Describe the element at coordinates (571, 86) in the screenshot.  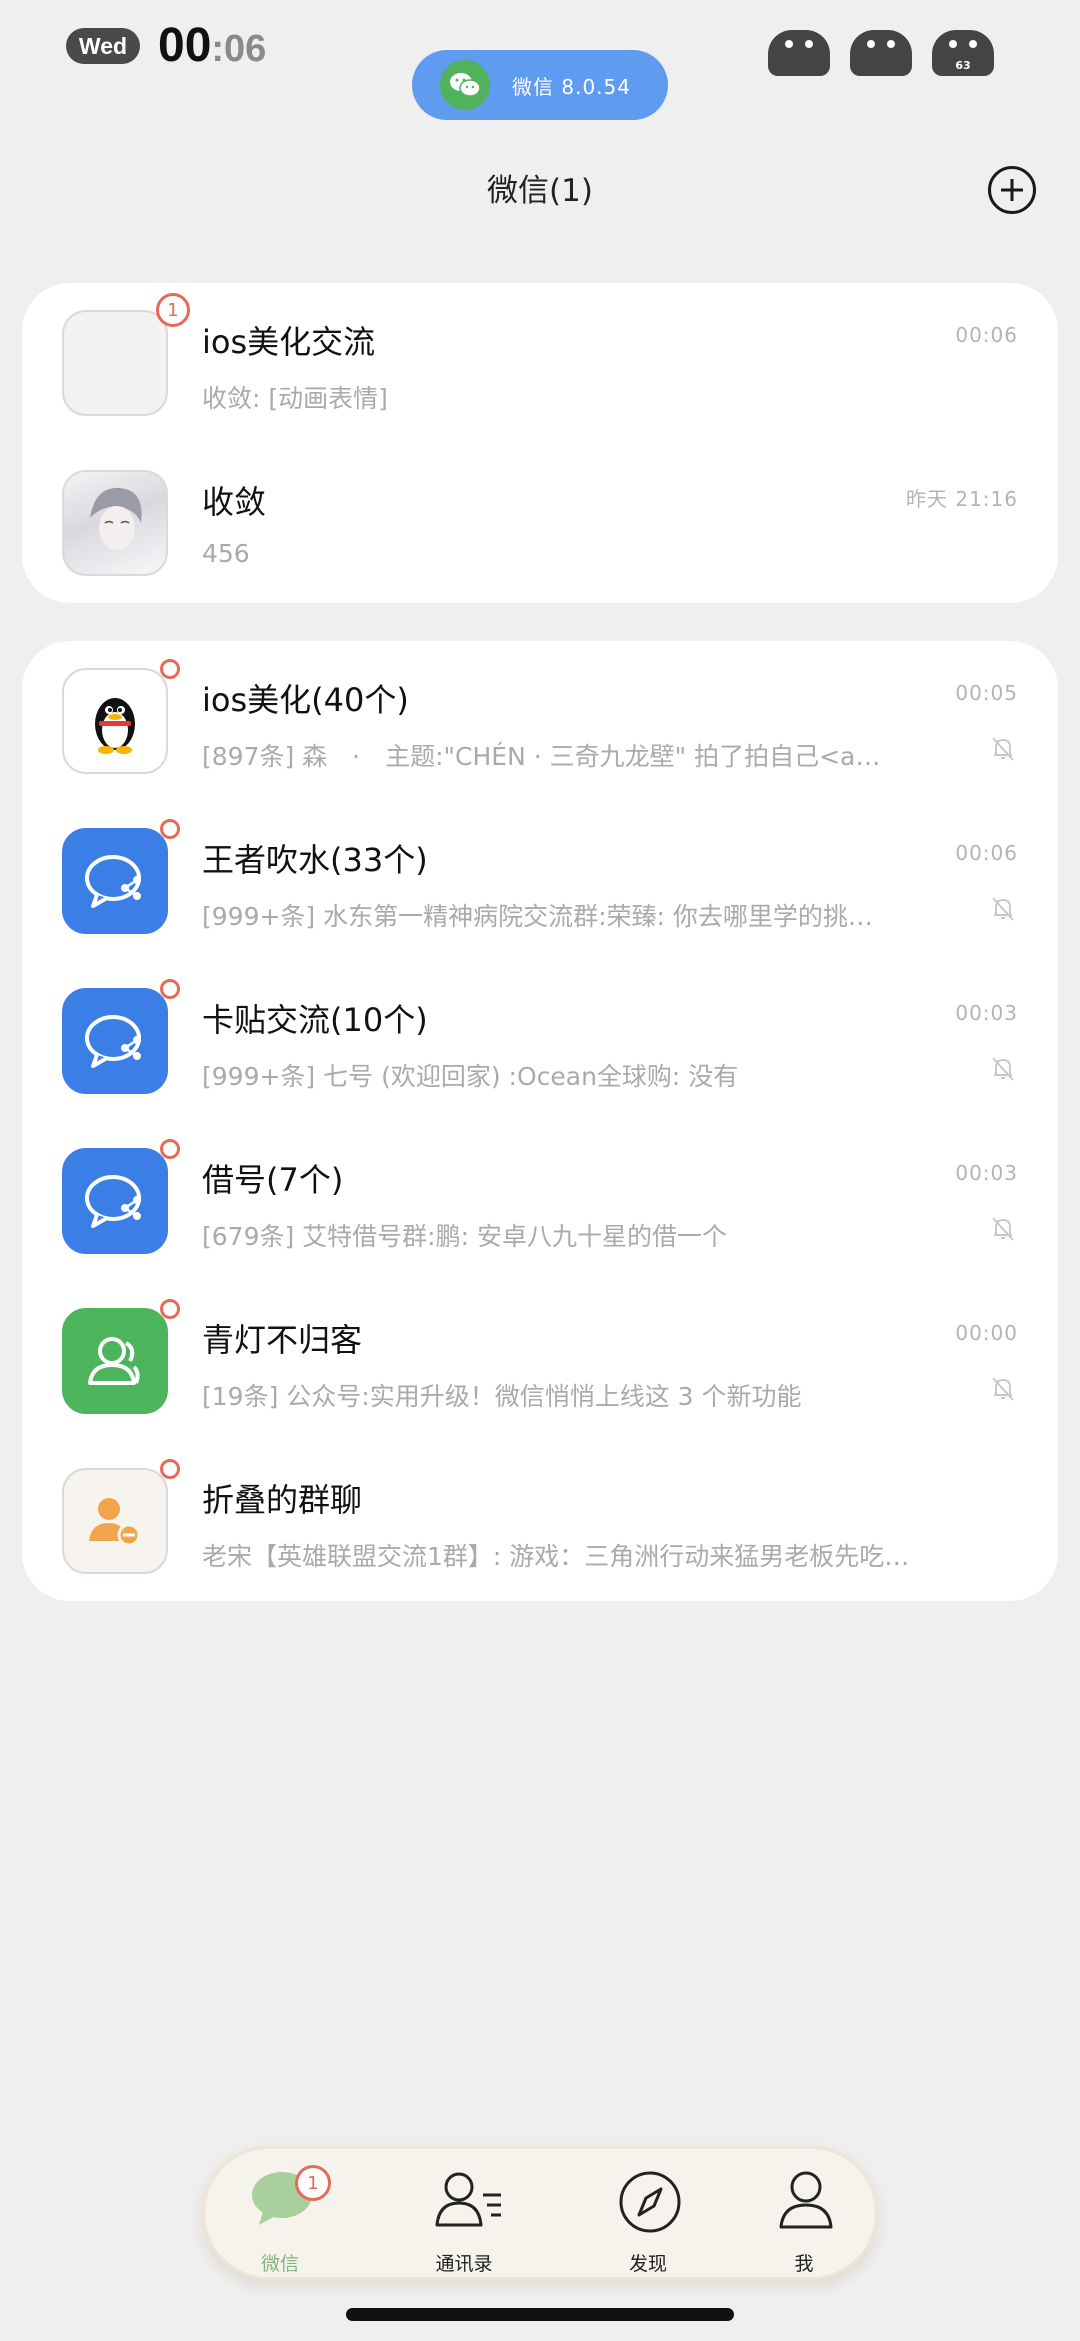
I see `wechat-version-label: 微信 8.0.54` at that location.